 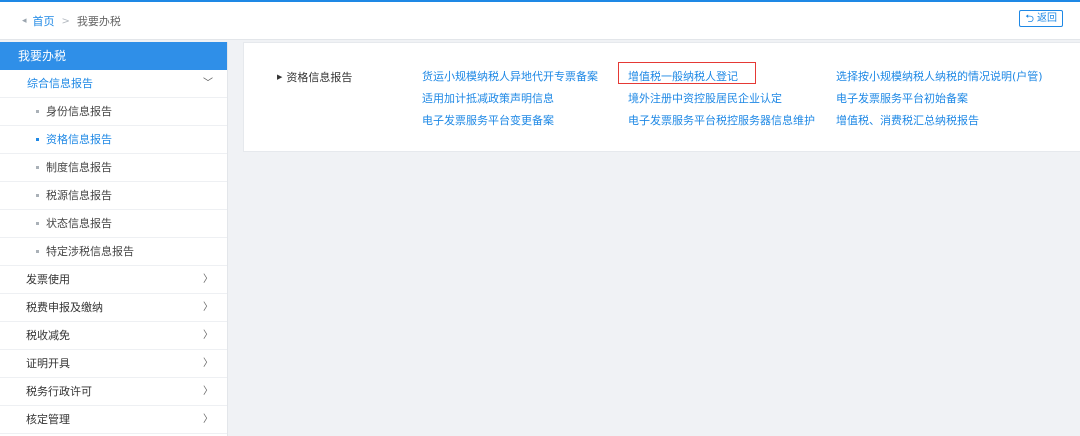 What do you see at coordinates (488, 98) in the screenshot?
I see `service-link: 适用加计抵减政策声明信息` at bounding box center [488, 98].